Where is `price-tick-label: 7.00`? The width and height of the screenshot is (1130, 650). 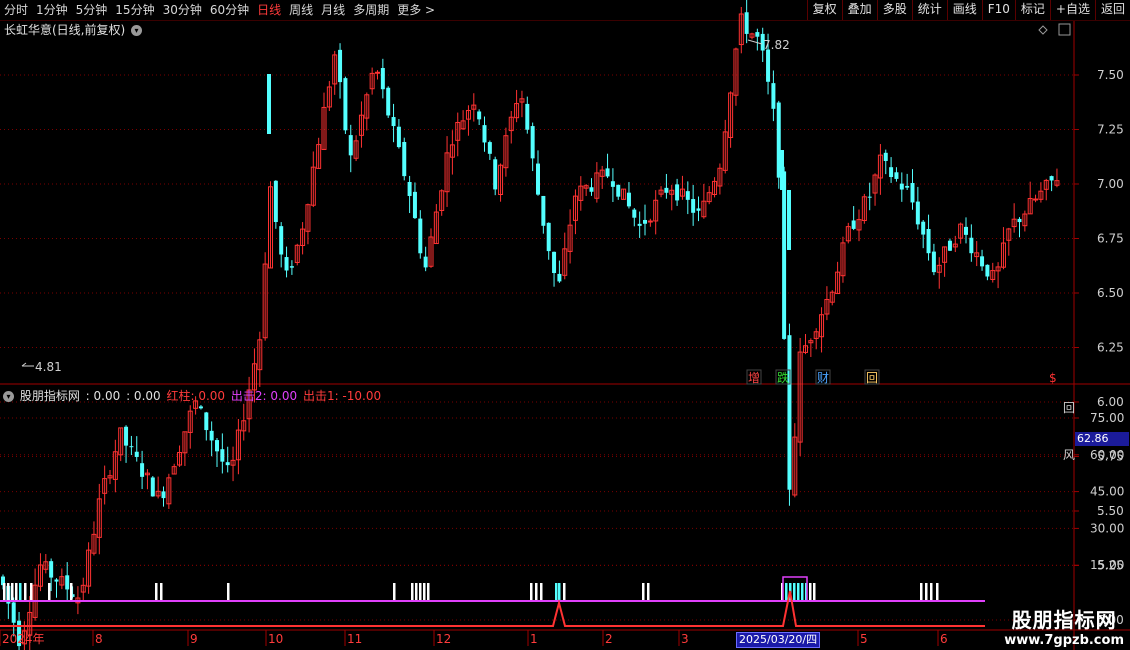 price-tick-label: 7.00 is located at coordinates (1110, 184).